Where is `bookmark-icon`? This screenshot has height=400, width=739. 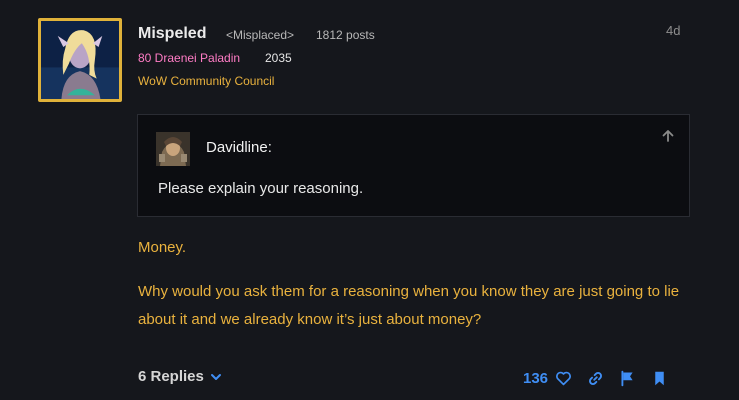
bookmark-icon is located at coordinates (659, 378).